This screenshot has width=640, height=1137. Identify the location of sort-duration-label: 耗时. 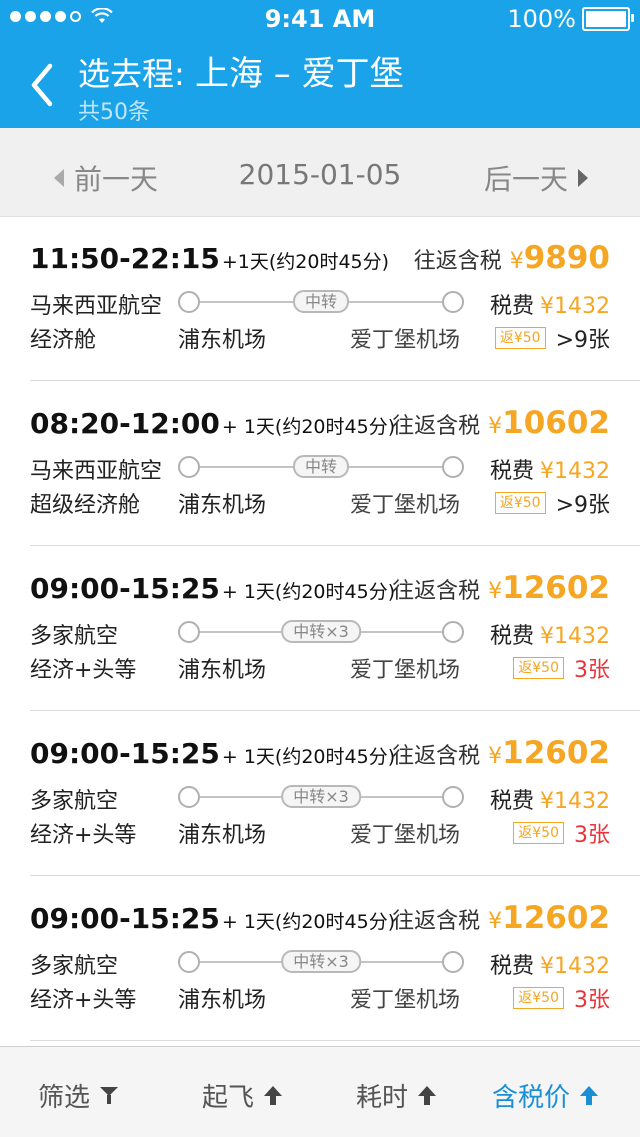
(382, 1098).